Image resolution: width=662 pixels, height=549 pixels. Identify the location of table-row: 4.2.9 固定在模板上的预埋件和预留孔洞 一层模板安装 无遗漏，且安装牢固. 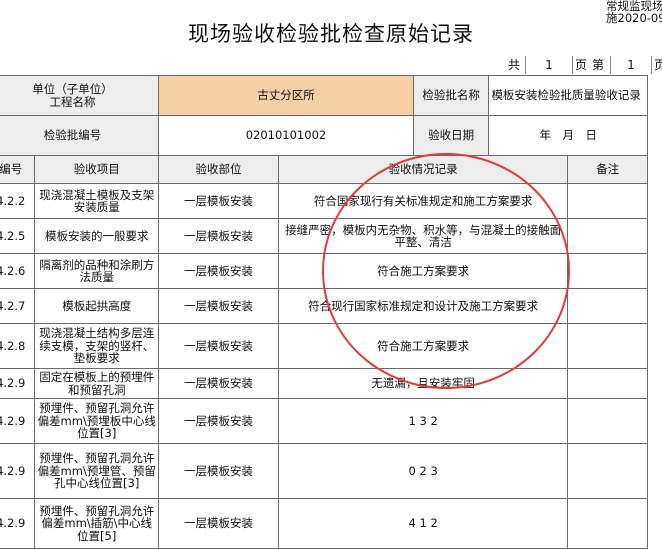
(324, 383).